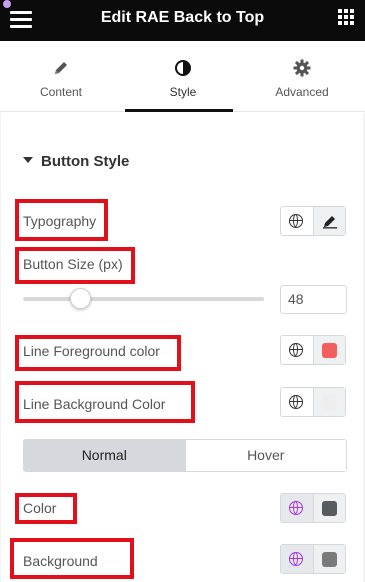  What do you see at coordinates (302, 68) in the screenshot?
I see `gear-icon` at bounding box center [302, 68].